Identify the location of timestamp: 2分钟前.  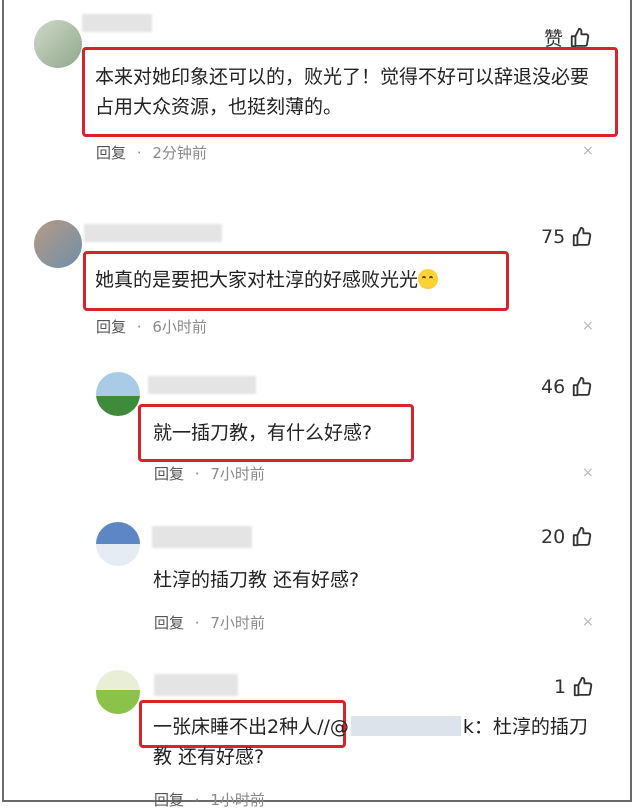
(179, 153).